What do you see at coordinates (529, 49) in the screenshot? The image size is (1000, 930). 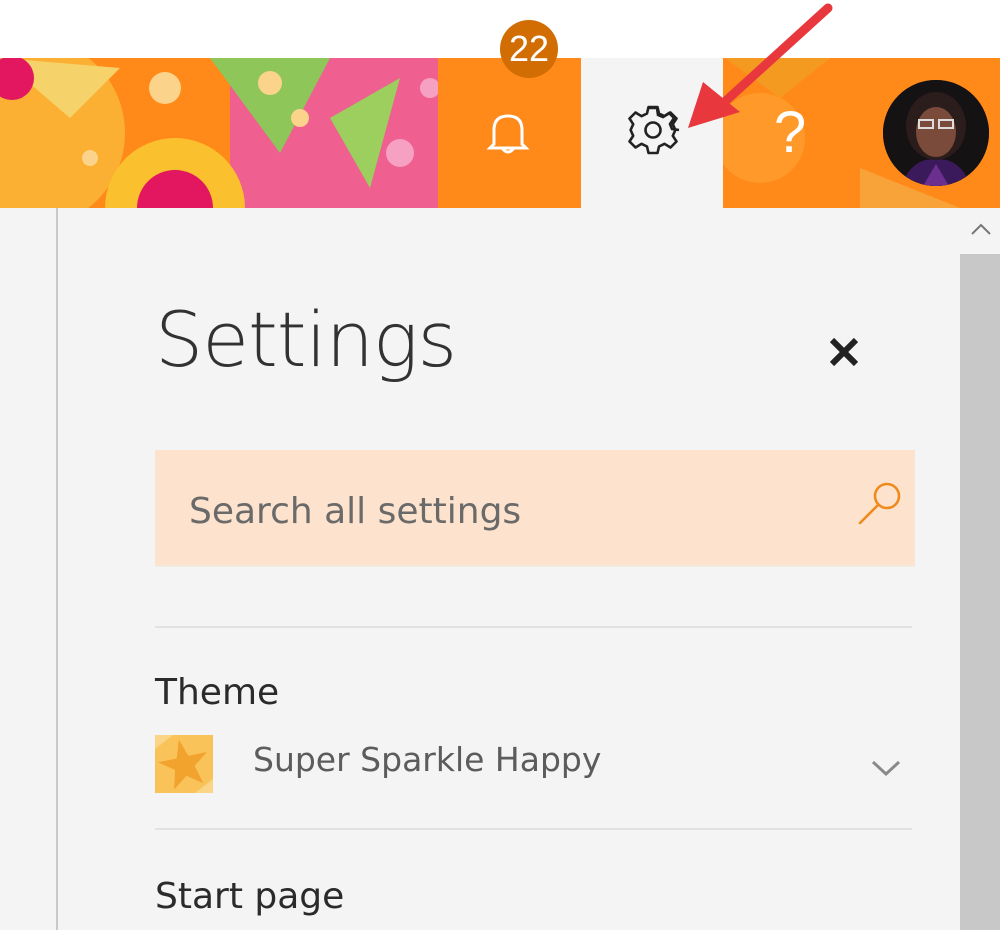 I see `notification-count-badge: 22` at bounding box center [529, 49].